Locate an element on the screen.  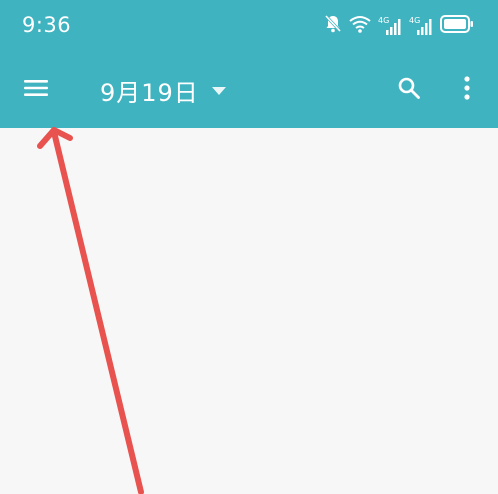
date-label: 9月19日 is located at coordinates (149, 92).